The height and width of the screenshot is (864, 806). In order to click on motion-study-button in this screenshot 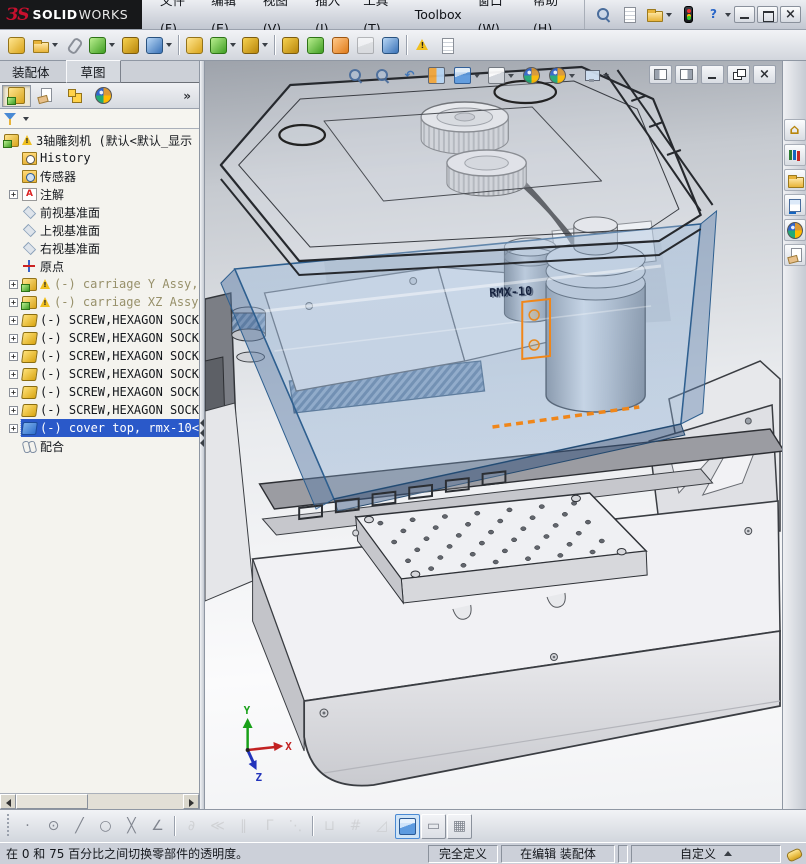, I will do `click(290, 45)`.